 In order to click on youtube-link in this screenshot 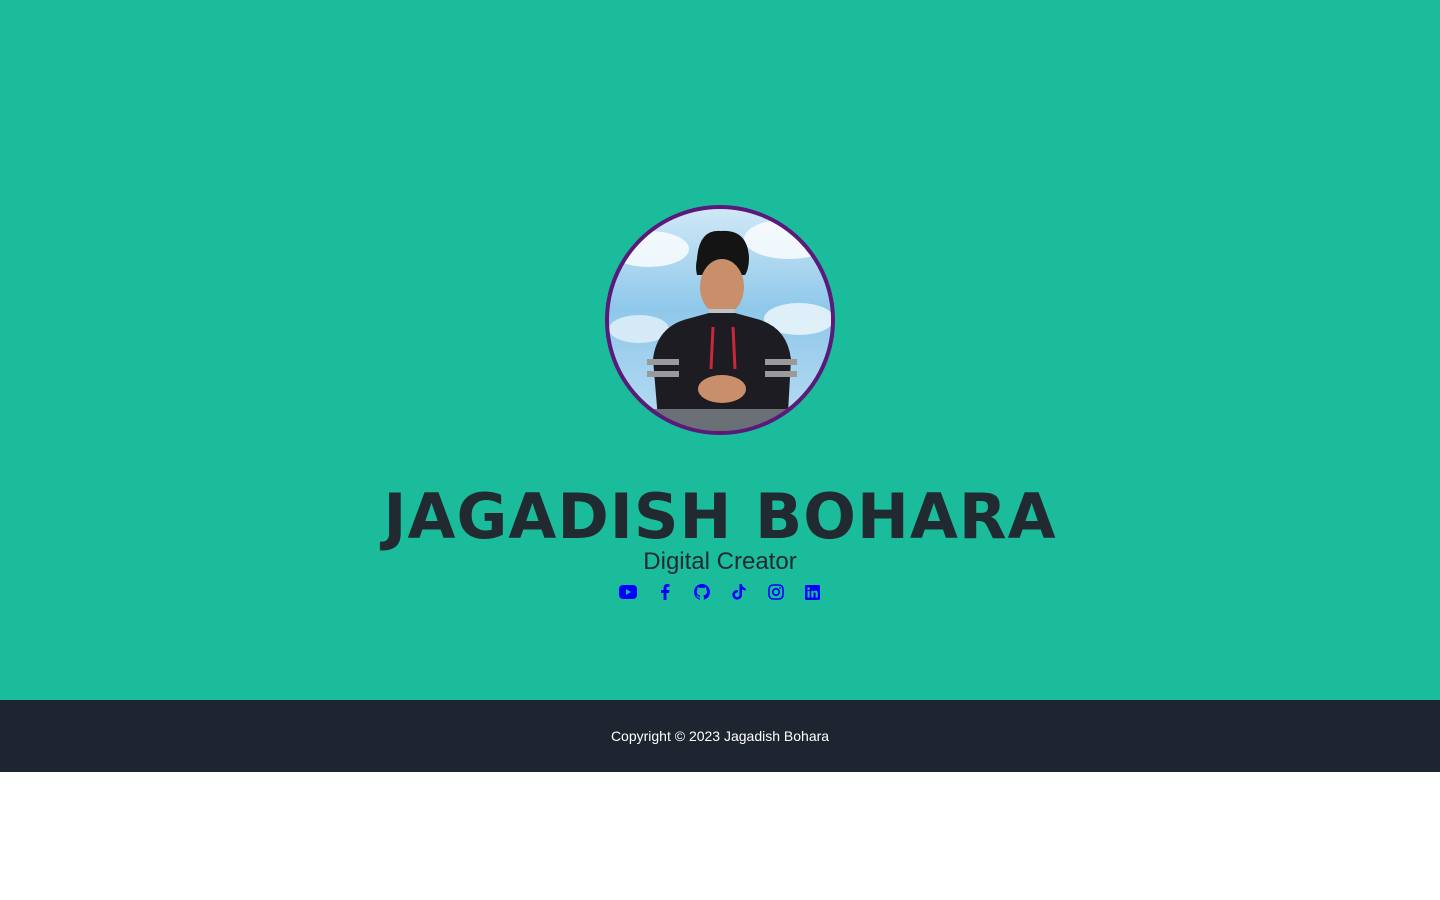, I will do `click(627, 592)`.